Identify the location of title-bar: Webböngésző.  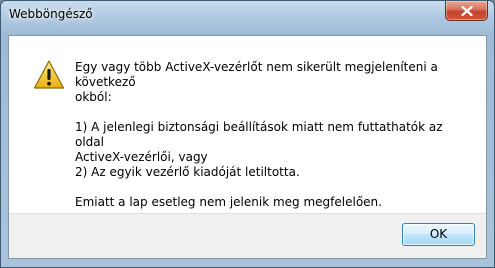
(247, 17).